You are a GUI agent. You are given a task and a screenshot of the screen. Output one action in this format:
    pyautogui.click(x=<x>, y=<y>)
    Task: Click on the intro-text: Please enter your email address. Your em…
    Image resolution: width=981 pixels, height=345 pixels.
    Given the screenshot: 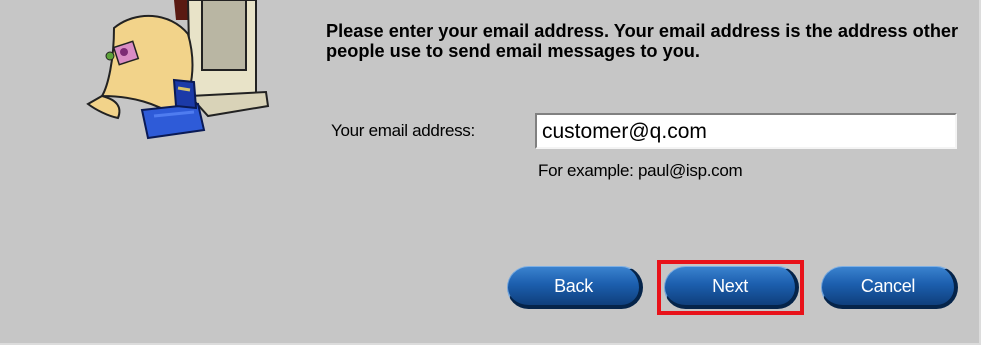 What is the action you would take?
    pyautogui.click(x=642, y=41)
    